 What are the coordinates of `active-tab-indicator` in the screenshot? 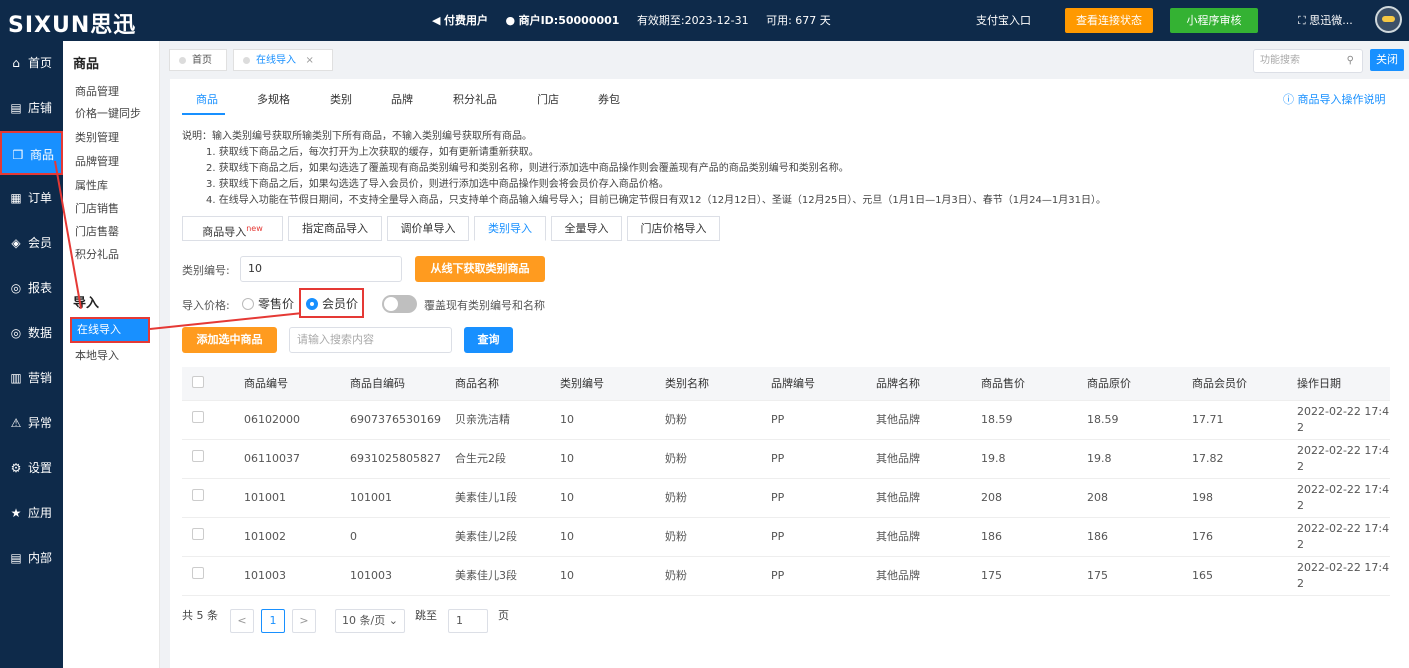 It's located at (203, 114).